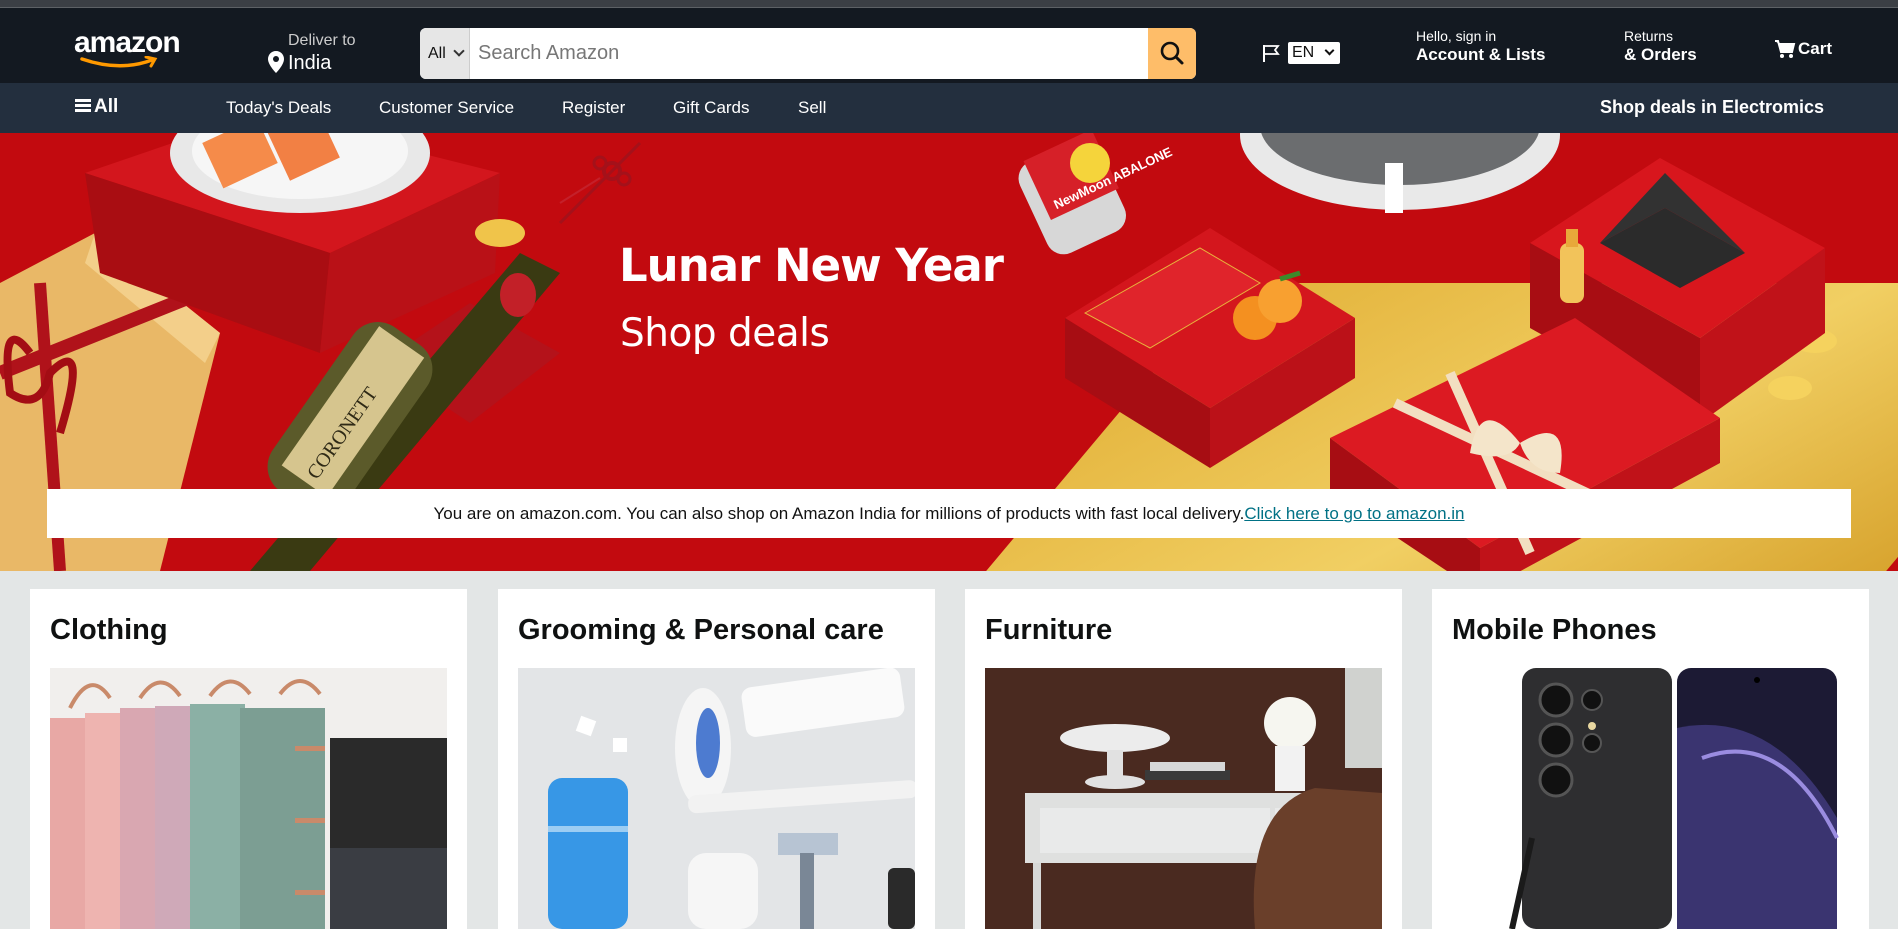  What do you see at coordinates (446, 108) in the screenshot?
I see `nav-item-customer-service: Customer Service` at bounding box center [446, 108].